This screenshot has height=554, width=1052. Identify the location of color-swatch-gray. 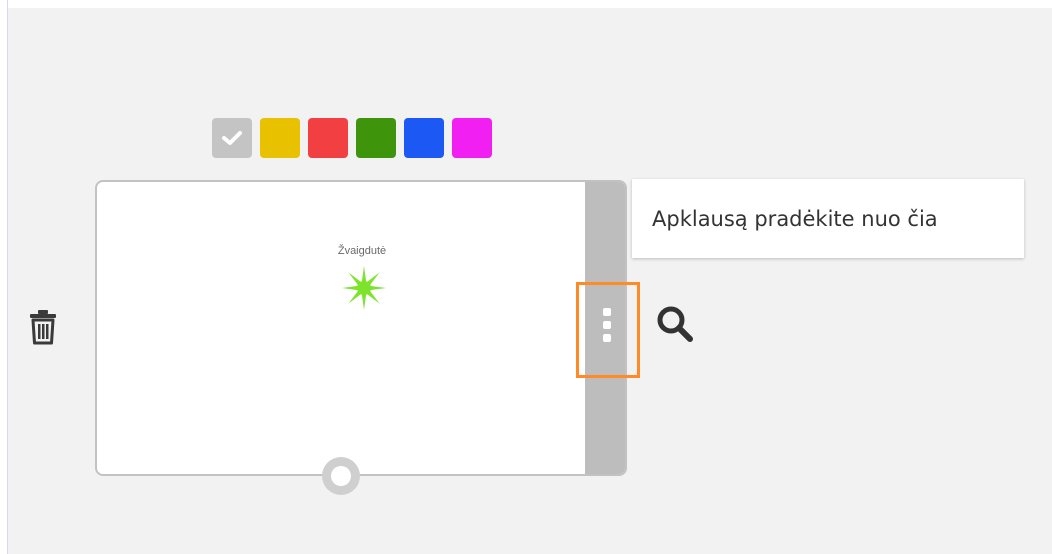
(232, 138).